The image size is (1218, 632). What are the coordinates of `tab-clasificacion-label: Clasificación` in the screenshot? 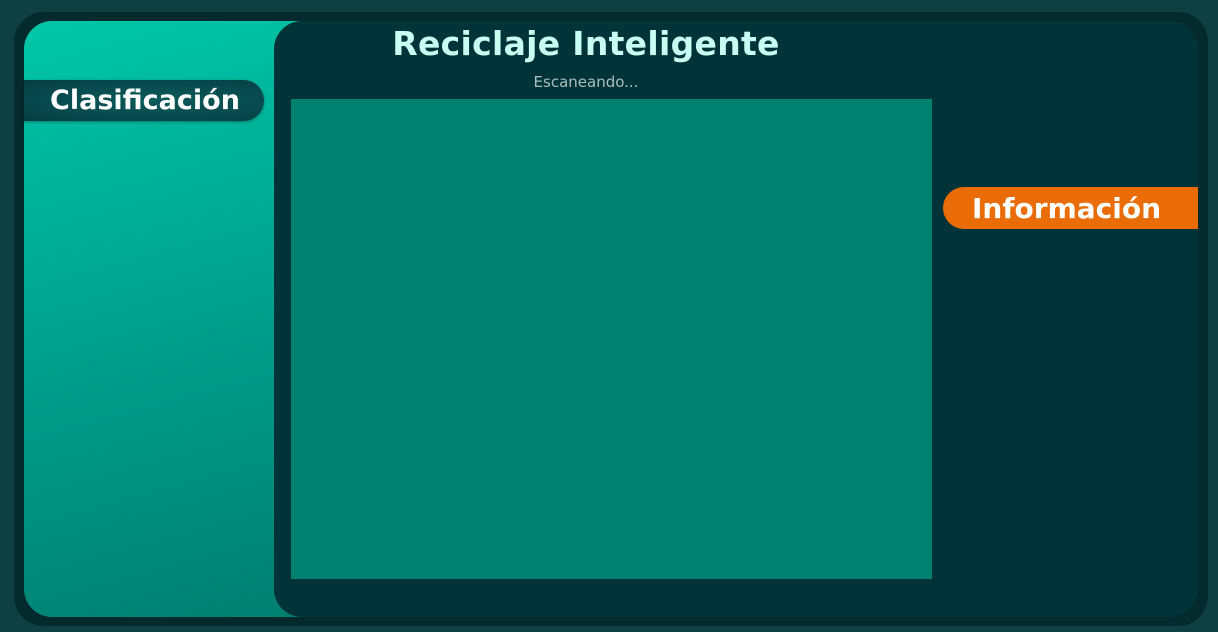 It's located at (145, 100).